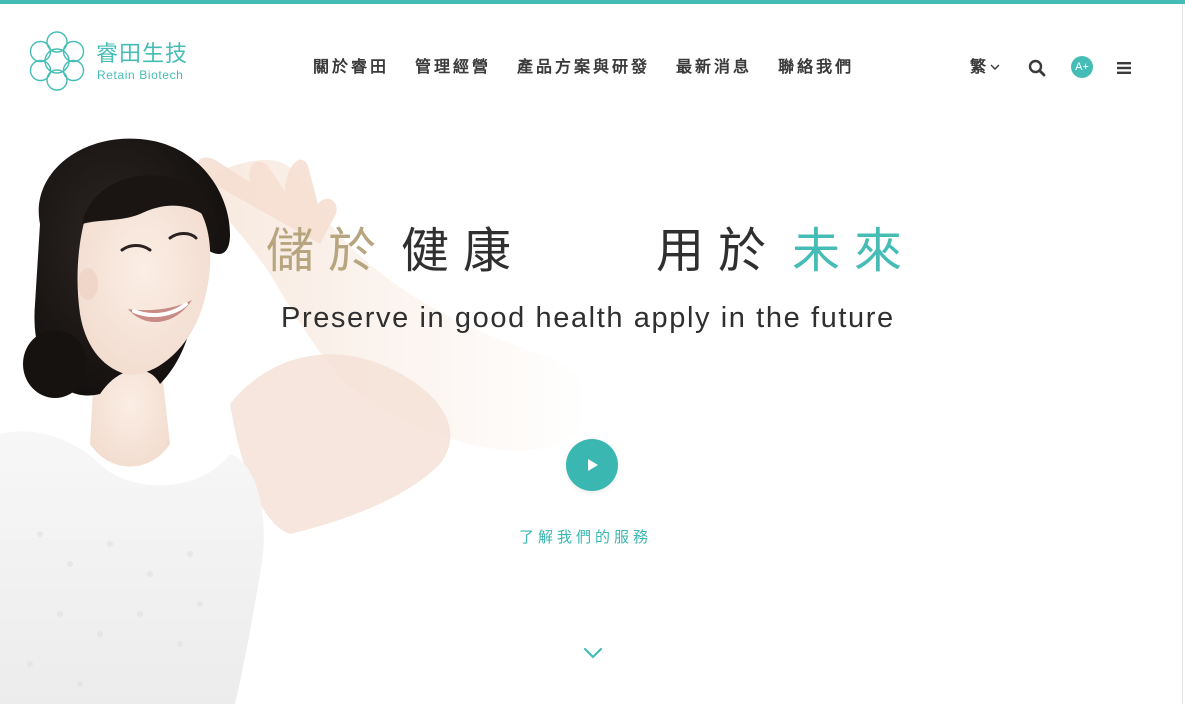 The height and width of the screenshot is (704, 1185). I want to click on logo-mark-icon, so click(57, 61).